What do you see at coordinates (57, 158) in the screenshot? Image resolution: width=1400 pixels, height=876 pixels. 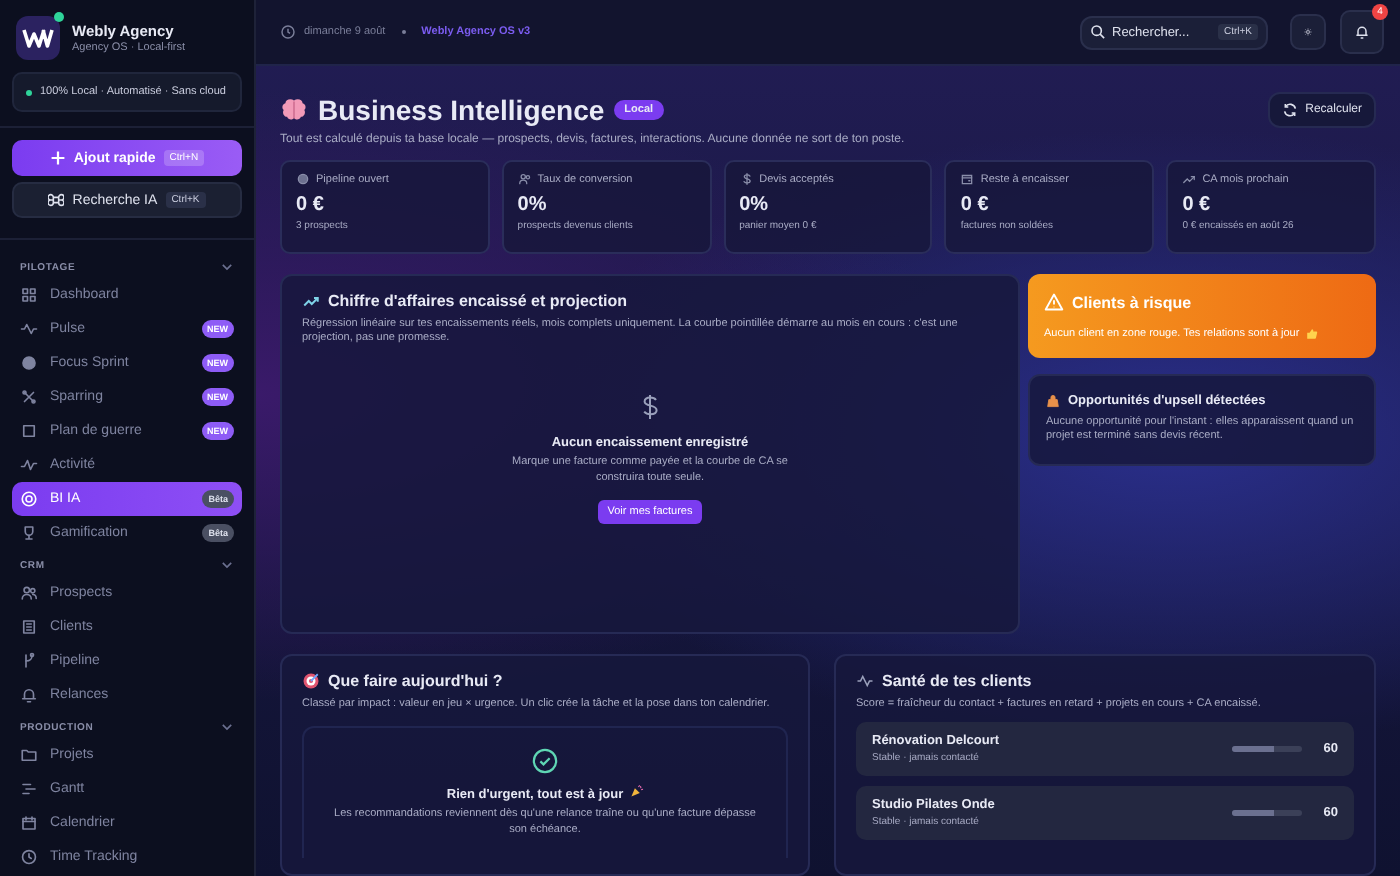 I see `plus-icon` at bounding box center [57, 158].